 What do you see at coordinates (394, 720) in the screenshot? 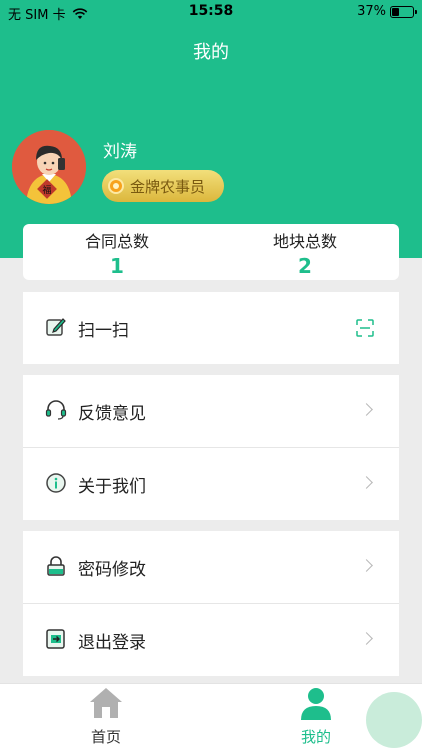
I see `floating-assistive-button` at bounding box center [394, 720].